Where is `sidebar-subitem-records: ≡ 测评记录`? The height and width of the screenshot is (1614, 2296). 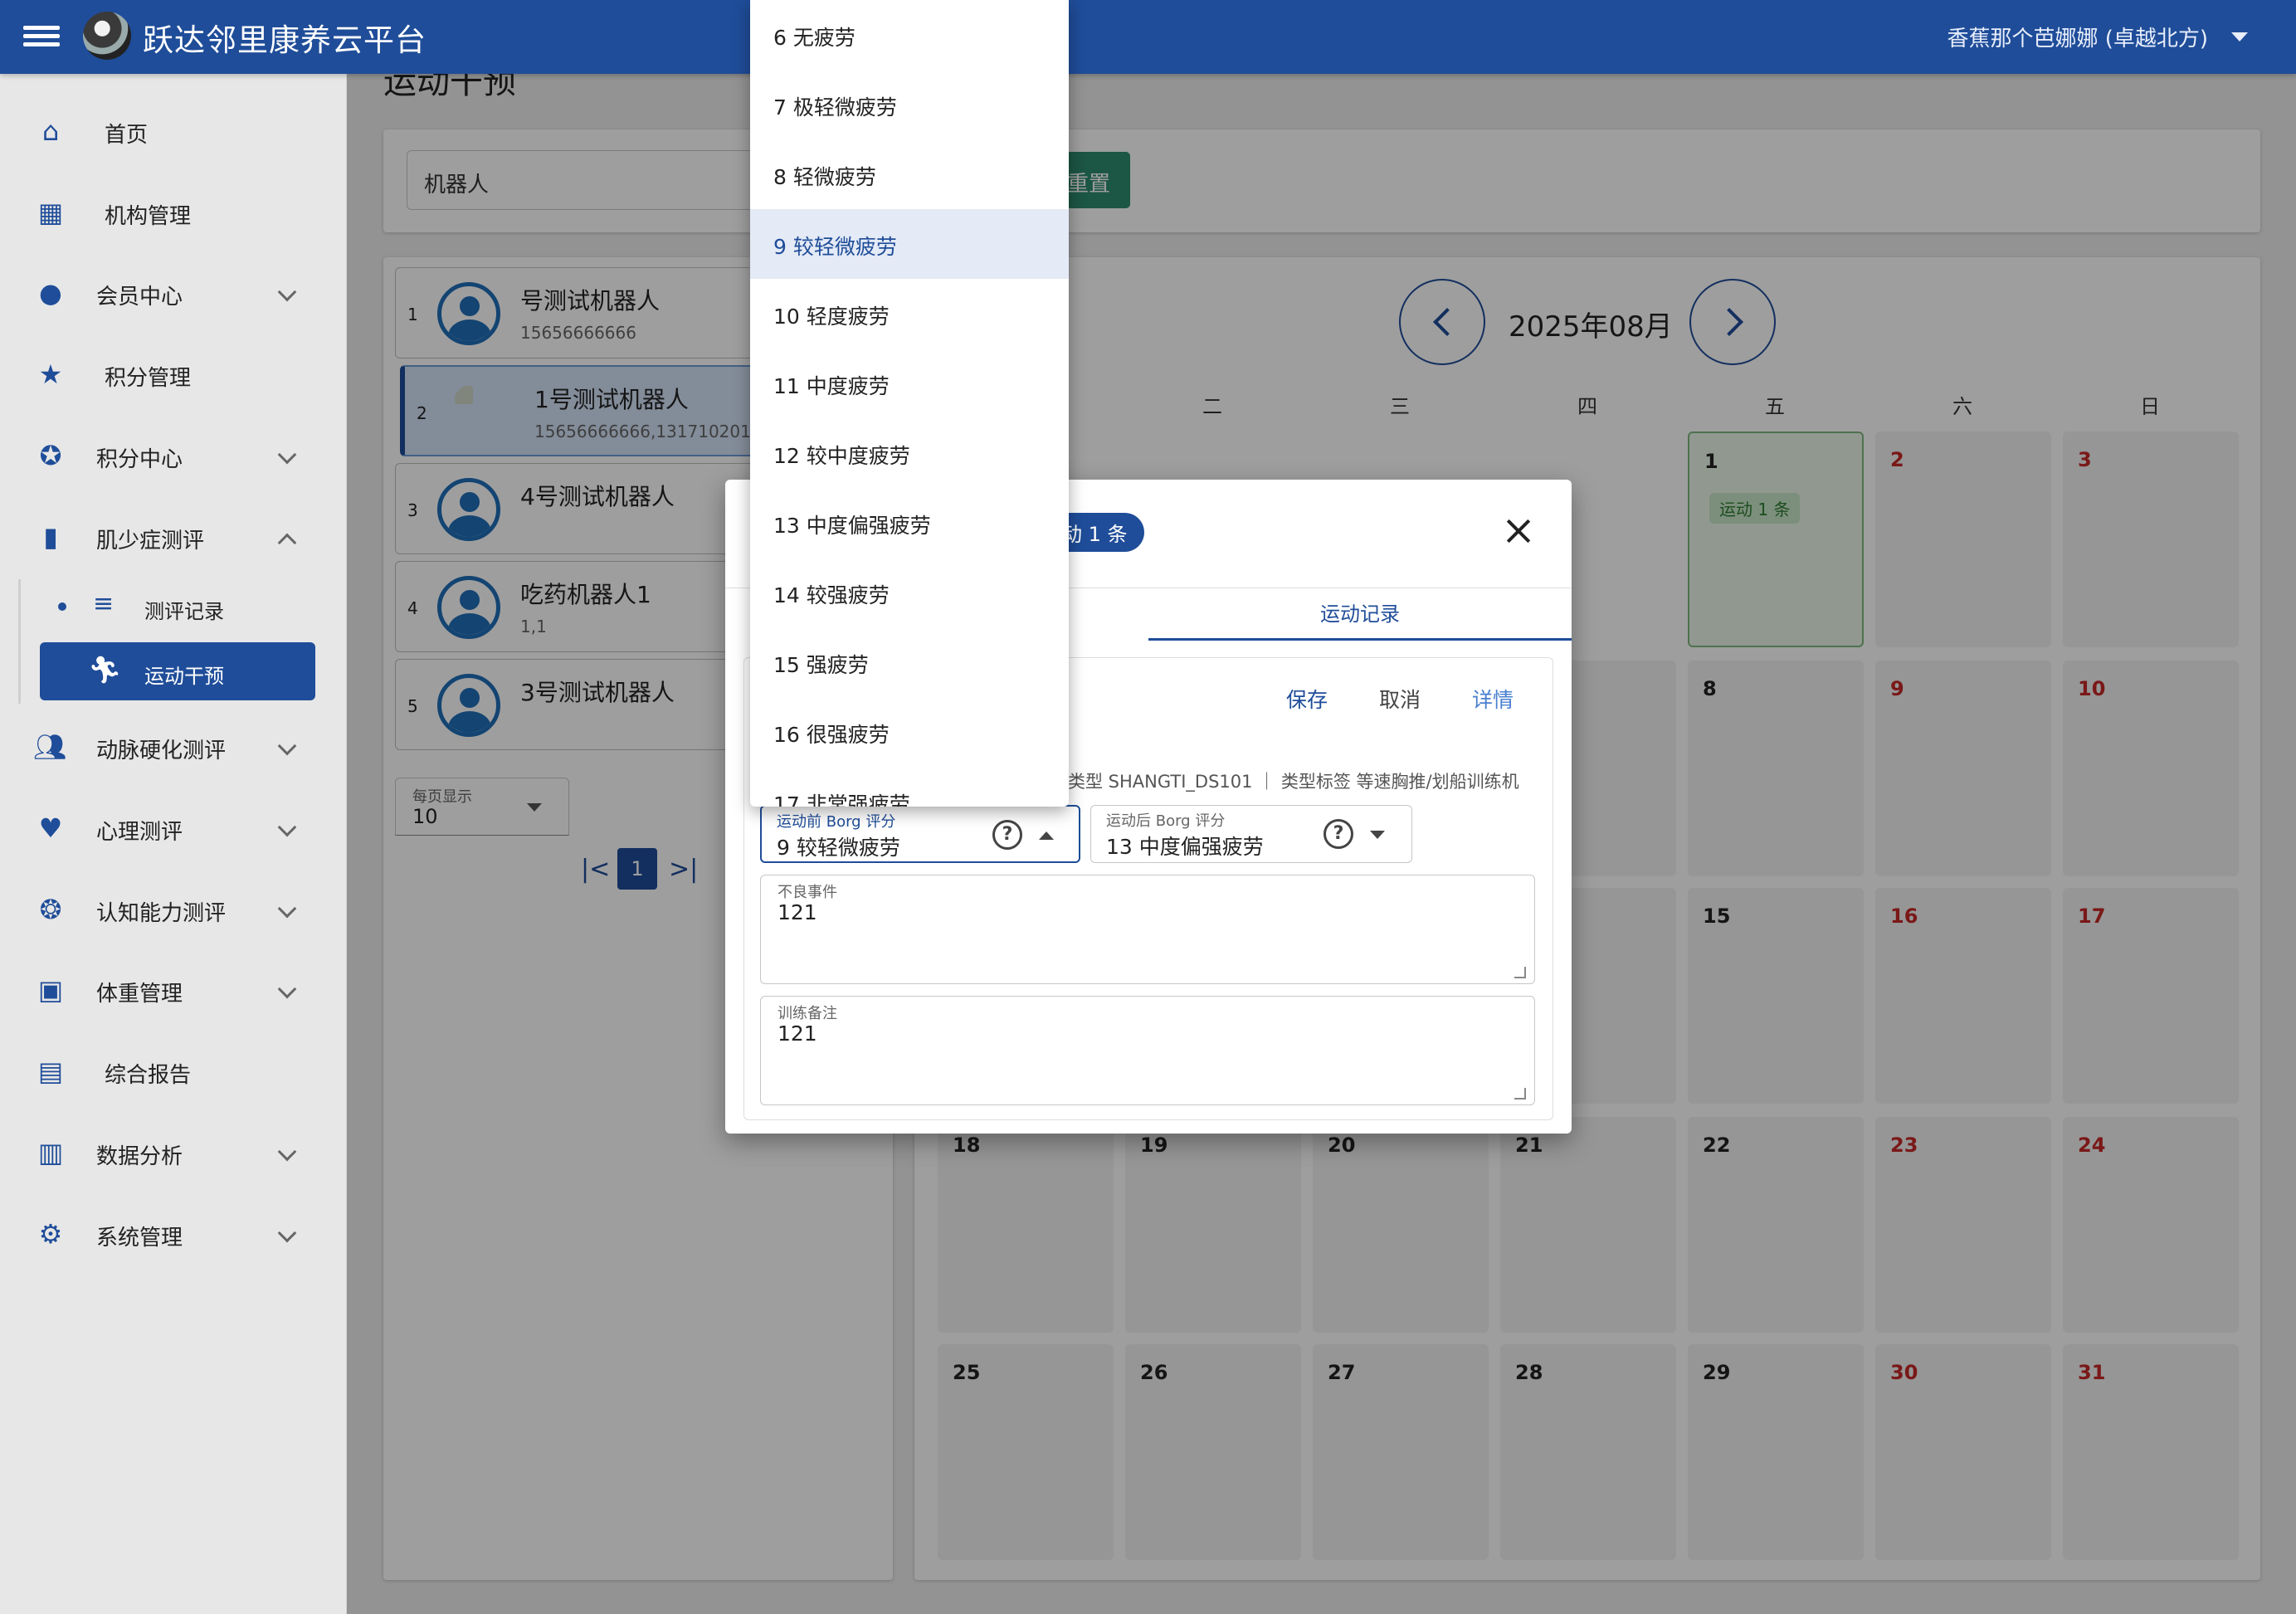 sidebar-subitem-records: ≡ 测评记录 is located at coordinates (177, 607).